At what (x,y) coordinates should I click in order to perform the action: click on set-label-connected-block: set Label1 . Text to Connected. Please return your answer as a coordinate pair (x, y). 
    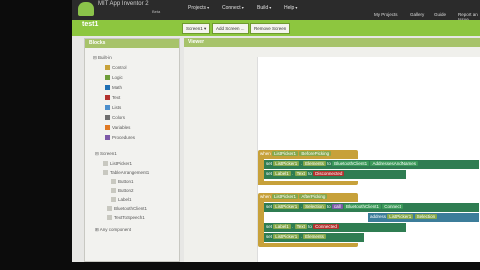
    Looking at the image, I should click on (335, 227).